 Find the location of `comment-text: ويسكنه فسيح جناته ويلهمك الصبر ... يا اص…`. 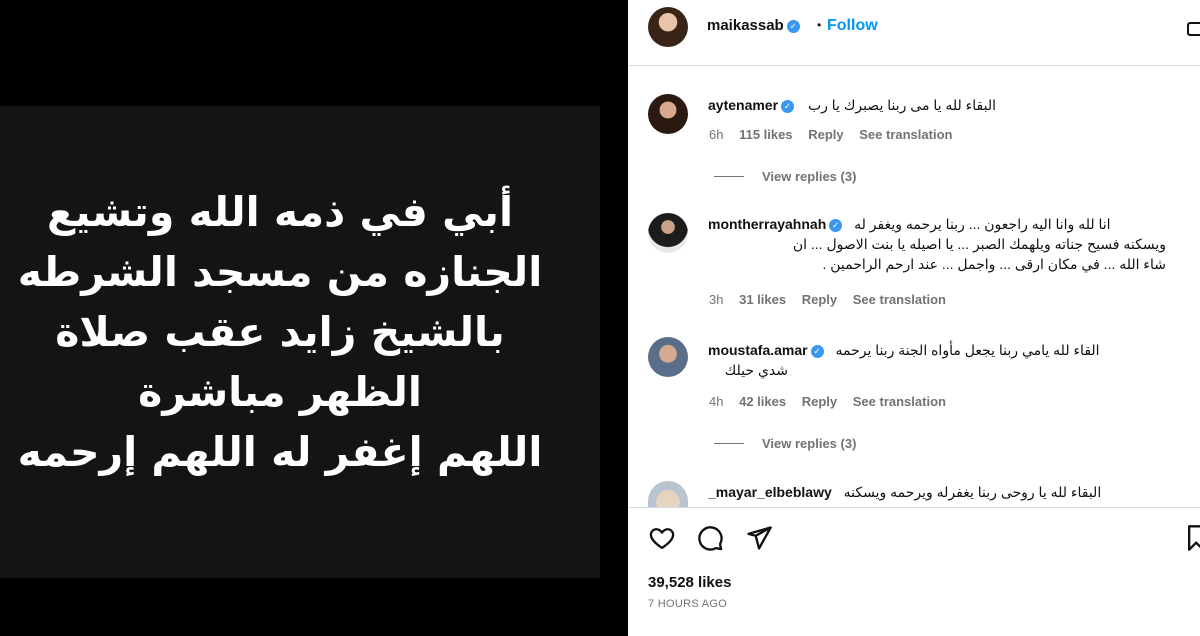

comment-text: ويسكنه فسيح جناته ويلهمك الصبر ... يا اص… is located at coordinates (979, 244).